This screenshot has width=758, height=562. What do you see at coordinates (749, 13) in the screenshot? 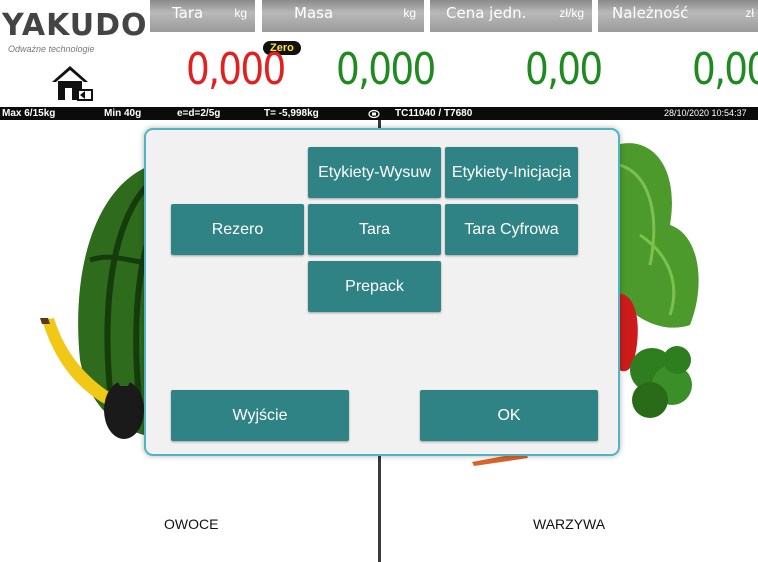
I see `naleznosc-unit: zł` at bounding box center [749, 13].